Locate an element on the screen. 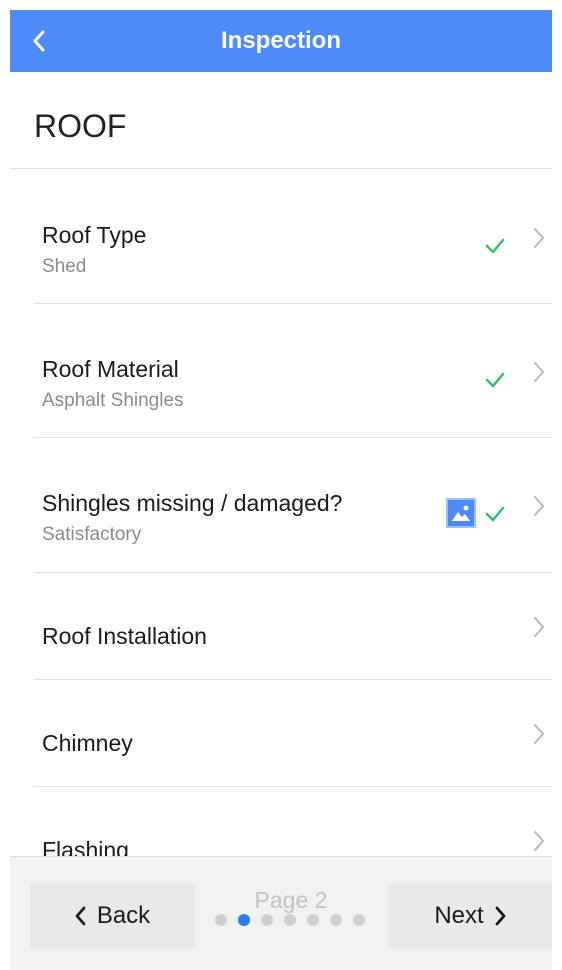 The image size is (562, 970). row-value: Satisfactory is located at coordinates (92, 534).